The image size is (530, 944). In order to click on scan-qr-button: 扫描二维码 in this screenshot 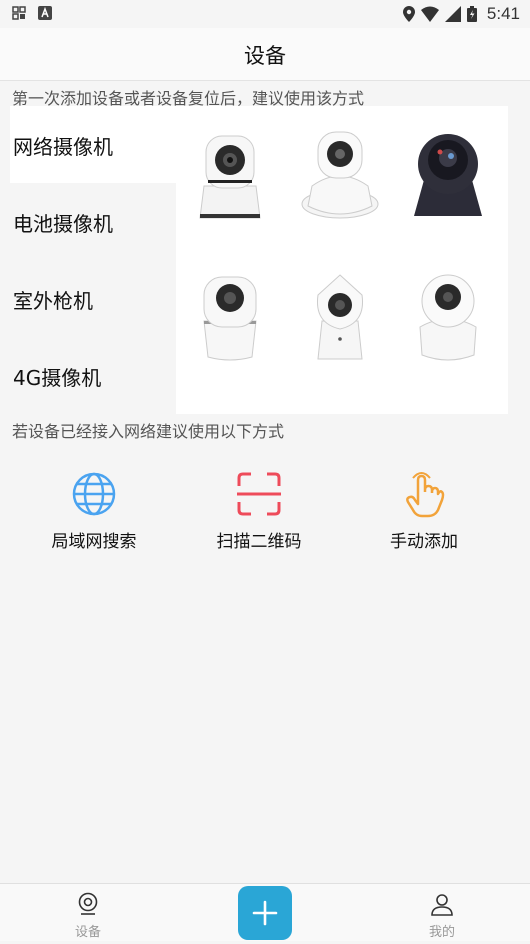, I will do `click(259, 512)`.